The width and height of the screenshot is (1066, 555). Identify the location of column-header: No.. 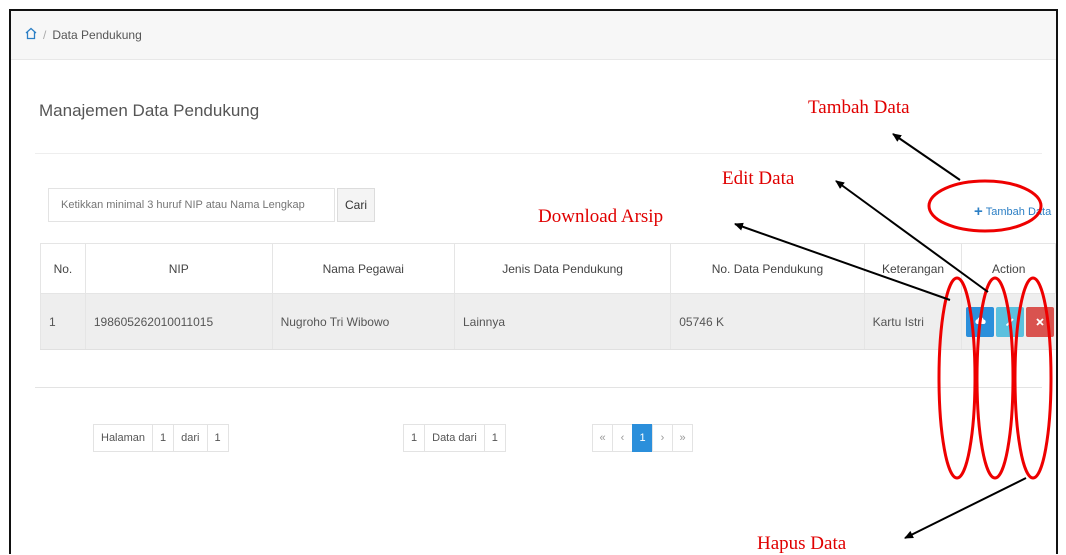
(63, 268).